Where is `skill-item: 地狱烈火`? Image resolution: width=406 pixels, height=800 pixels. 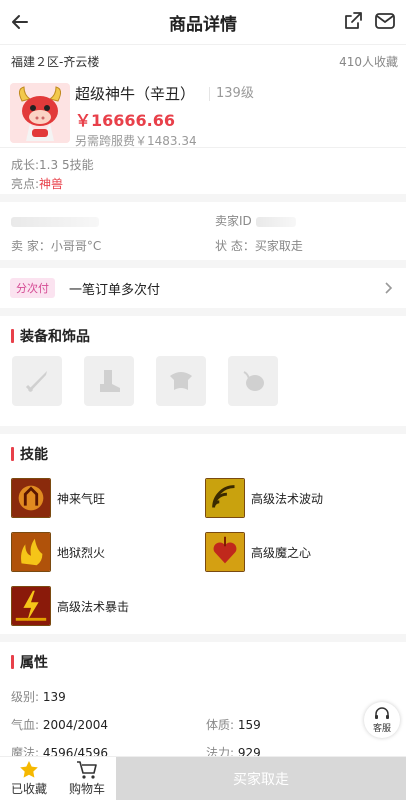
skill-item: 地狱烈火 is located at coordinates (58, 552).